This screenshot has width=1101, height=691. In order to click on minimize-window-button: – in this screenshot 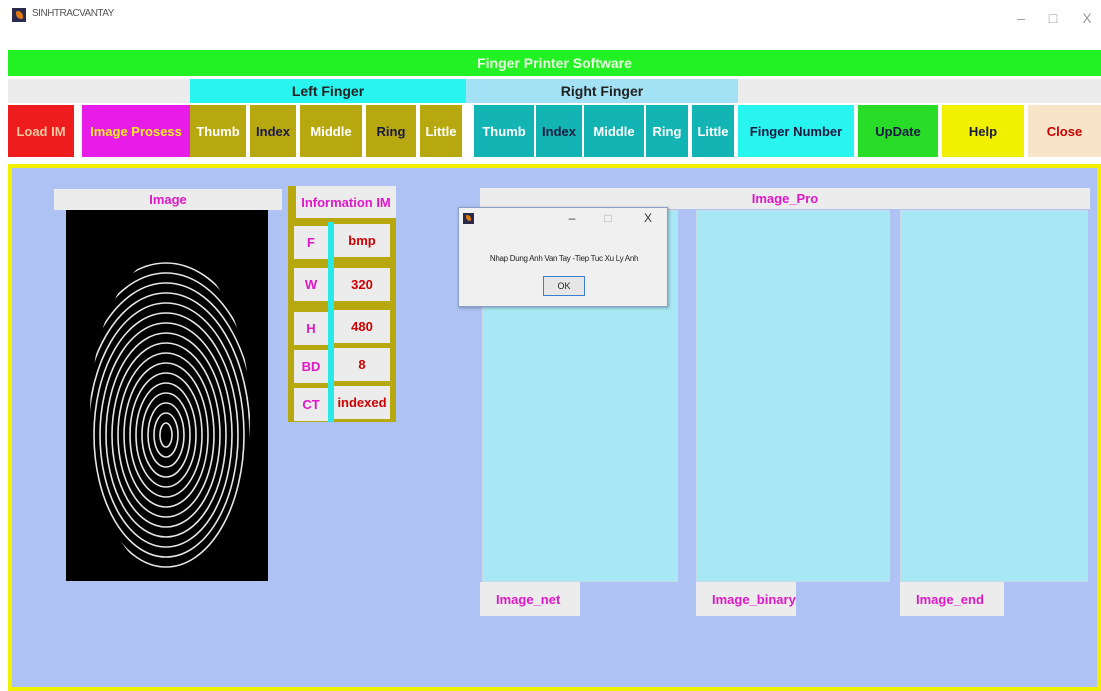, I will do `click(1021, 18)`.